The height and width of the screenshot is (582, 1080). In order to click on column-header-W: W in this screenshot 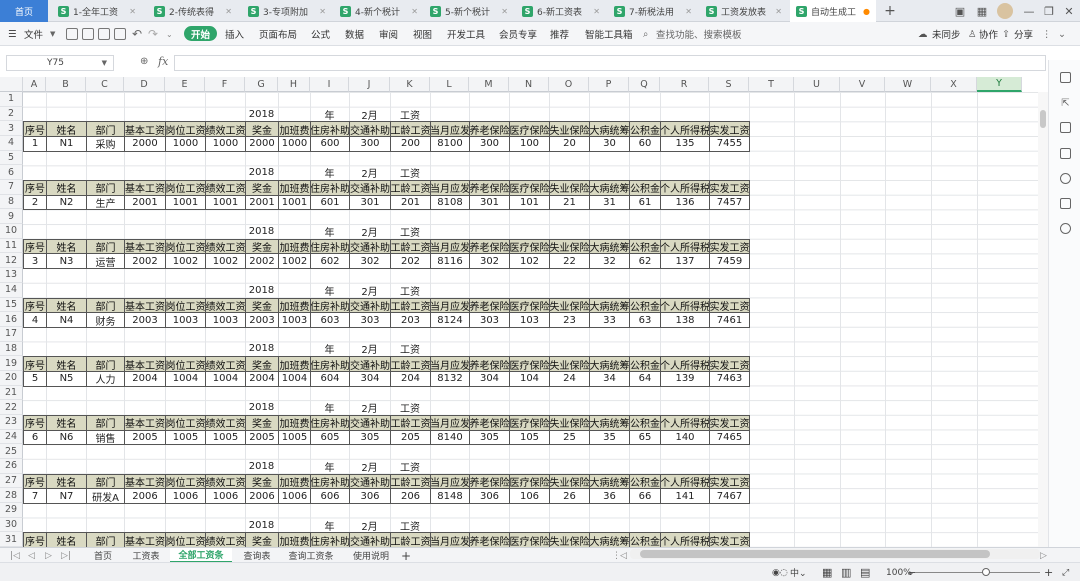, I will do `click(908, 84)`.